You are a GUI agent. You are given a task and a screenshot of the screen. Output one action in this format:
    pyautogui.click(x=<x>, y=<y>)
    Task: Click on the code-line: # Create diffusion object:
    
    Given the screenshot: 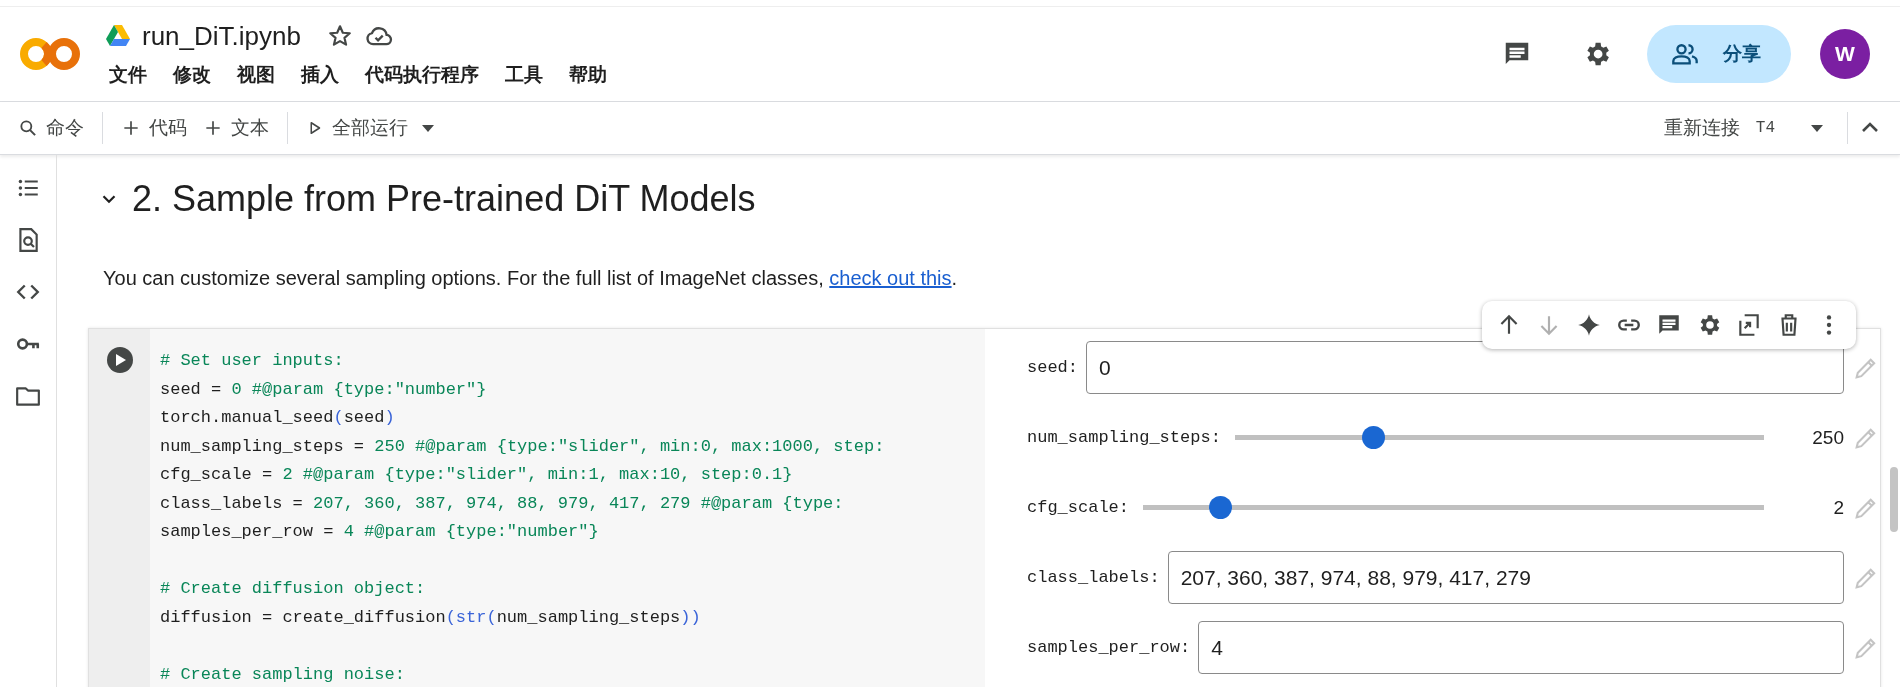 What is the action you would take?
    pyautogui.click(x=293, y=589)
    